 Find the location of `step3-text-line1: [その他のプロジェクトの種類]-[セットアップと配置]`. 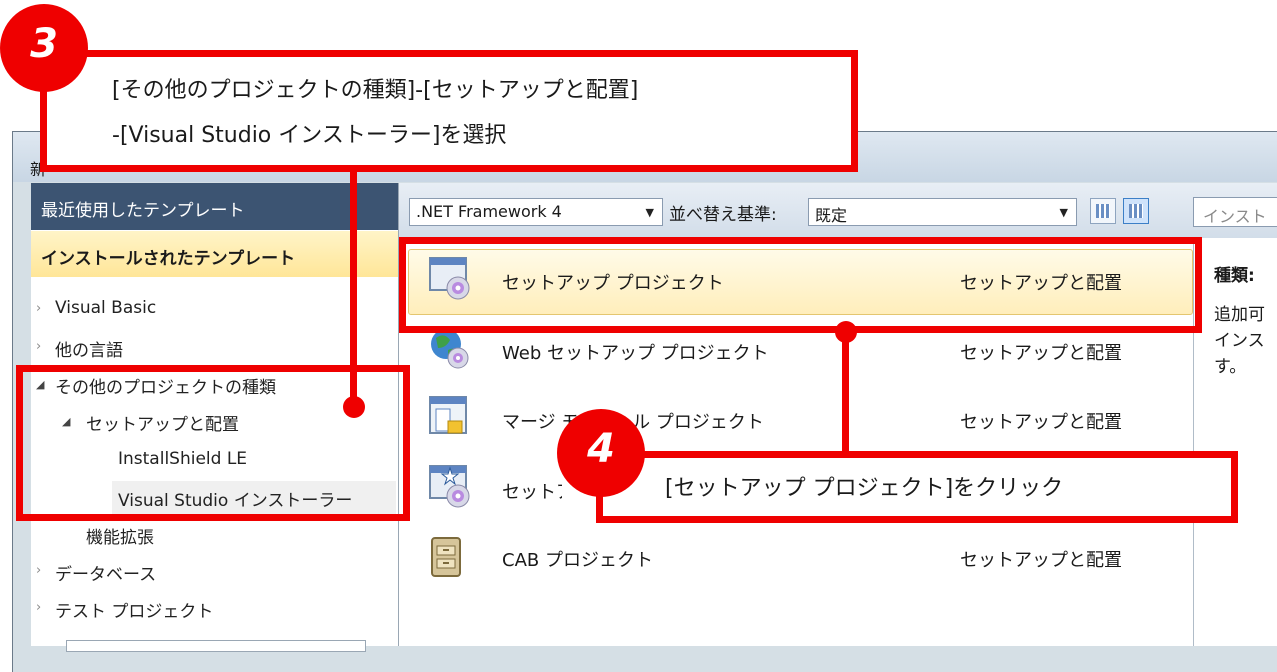

step3-text-line1: [その他のプロジェクトの種類]-[セットアップと配置] is located at coordinates (375, 90).